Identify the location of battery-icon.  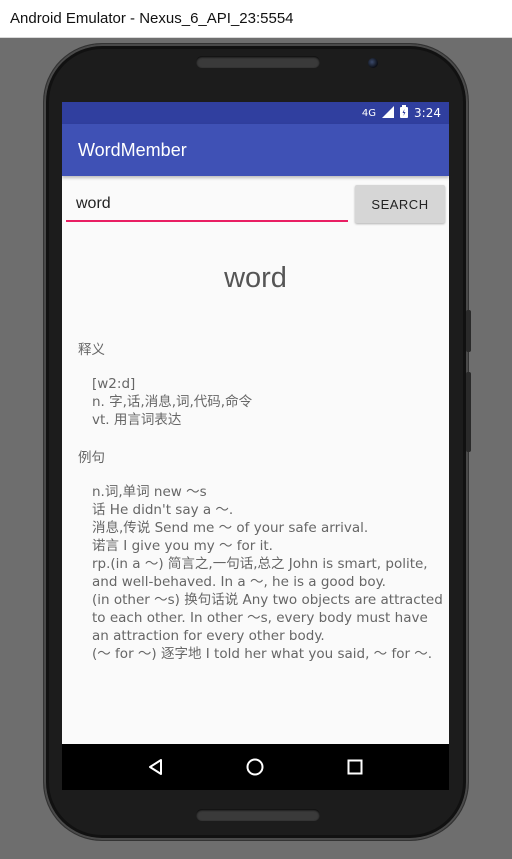
(404, 113).